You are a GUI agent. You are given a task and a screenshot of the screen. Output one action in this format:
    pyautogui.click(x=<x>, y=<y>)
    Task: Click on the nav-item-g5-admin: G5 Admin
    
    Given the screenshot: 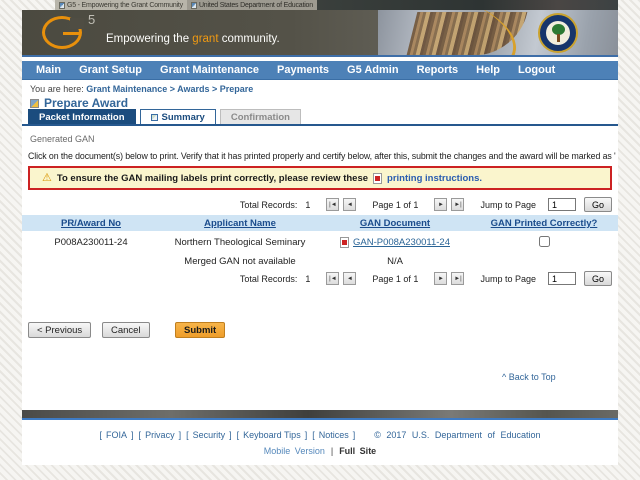 What is the action you would take?
    pyautogui.click(x=373, y=70)
    